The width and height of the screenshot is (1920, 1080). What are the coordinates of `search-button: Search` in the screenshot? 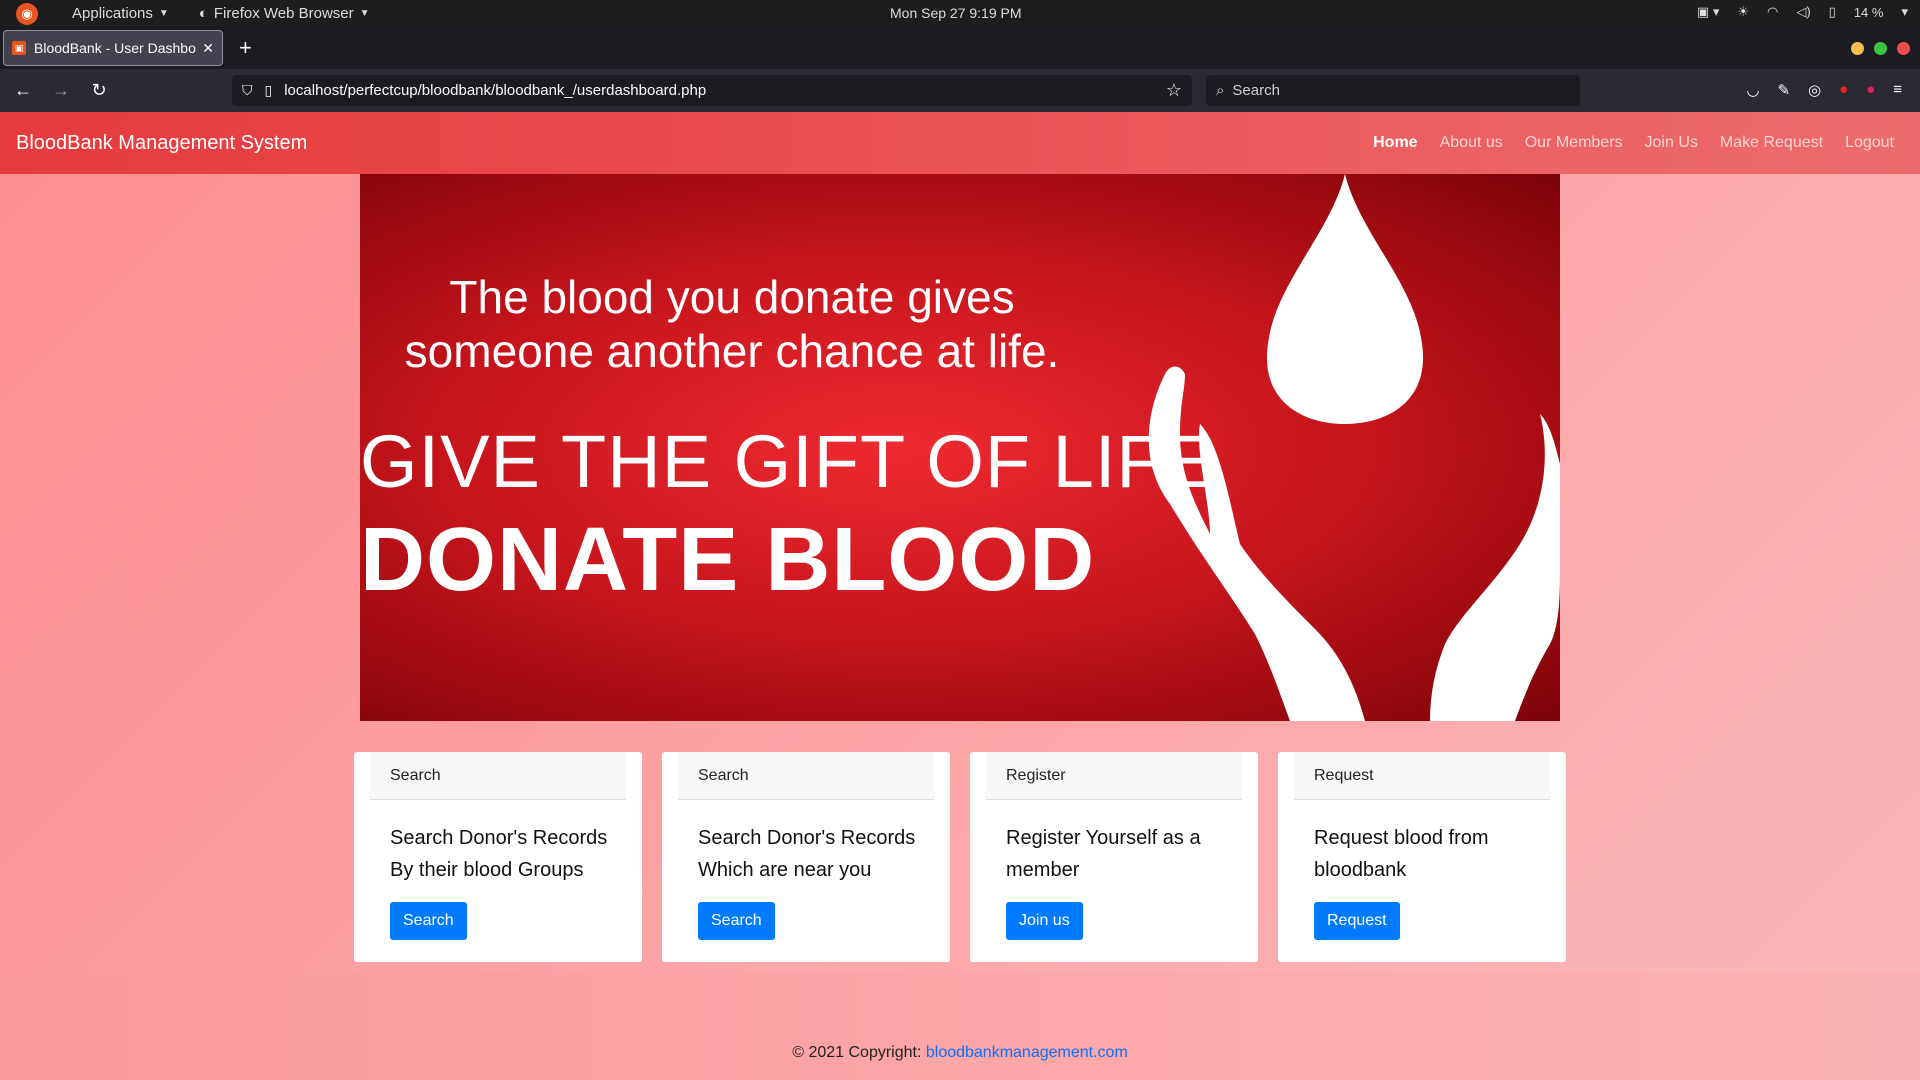 It's located at (428, 921).